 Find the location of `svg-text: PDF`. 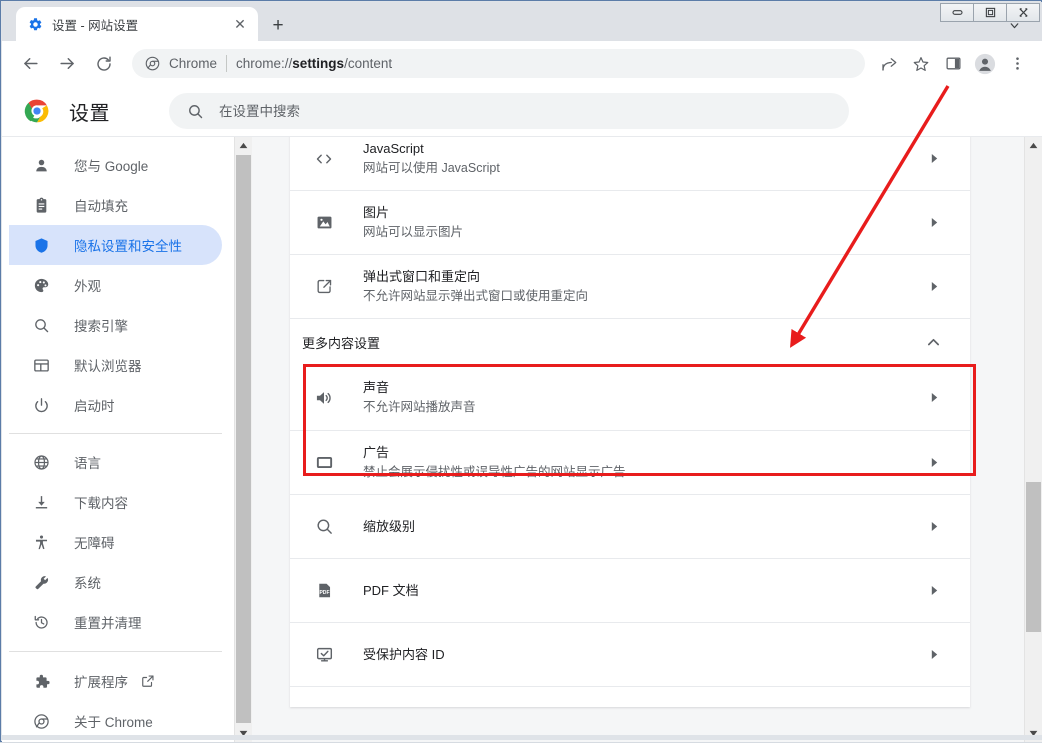

svg-text: PDF is located at coordinates (324, 593).